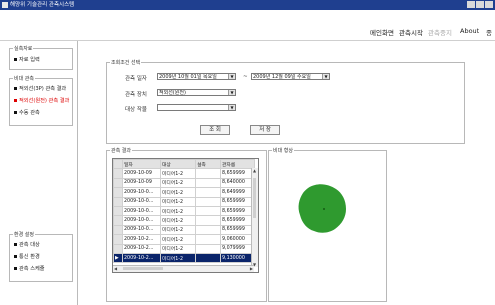 The height and width of the screenshot is (305, 495). I want to click on table-row: 2009-10-09 미디어1-2 8,640000, so click(184, 183).